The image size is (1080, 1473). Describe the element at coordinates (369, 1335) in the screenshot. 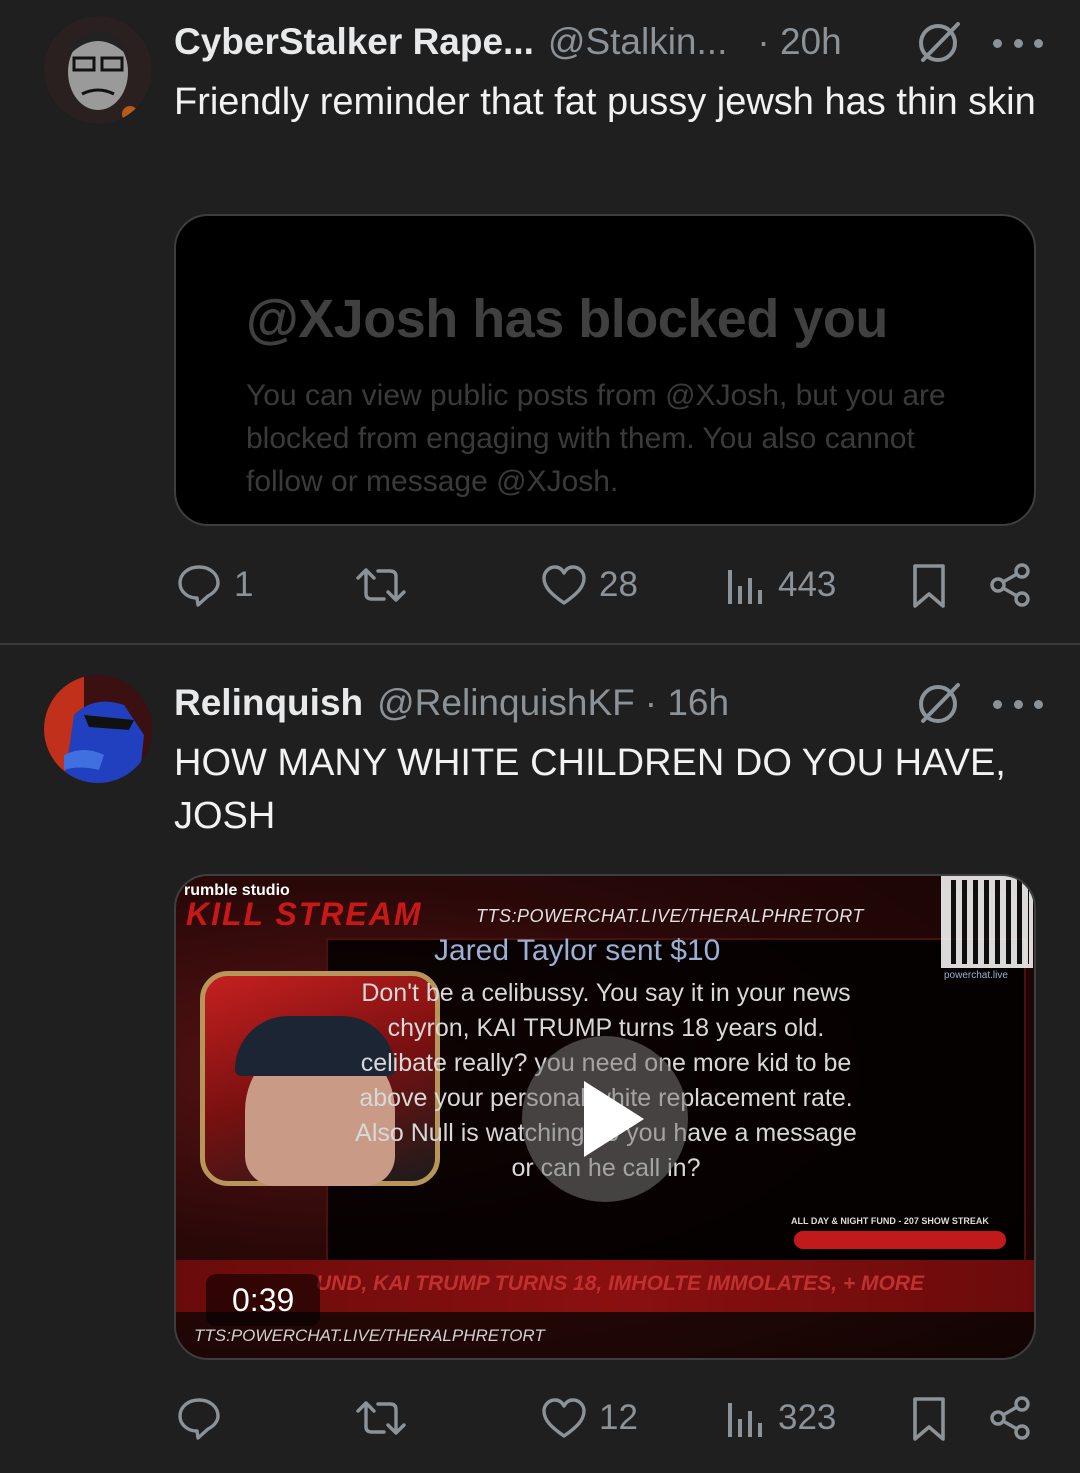

I see `stream-url-footer: TTS:POWERCHAT.LIVE/THERALPHRETORT` at that location.